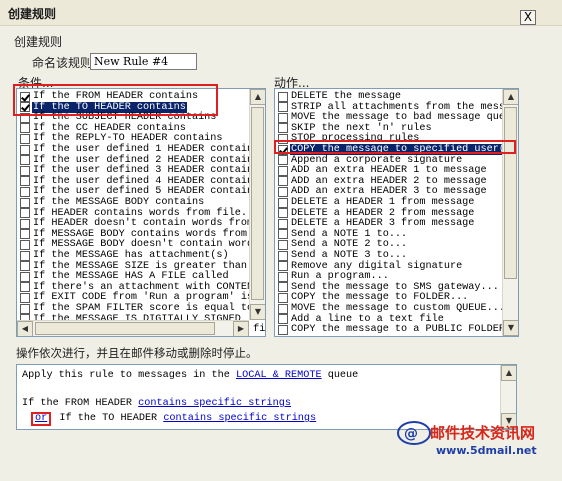 Image resolution: width=562 pixels, height=481 pixels. What do you see at coordinates (143, 61) in the screenshot?
I see `rule-name-input: New Rule #4` at bounding box center [143, 61].